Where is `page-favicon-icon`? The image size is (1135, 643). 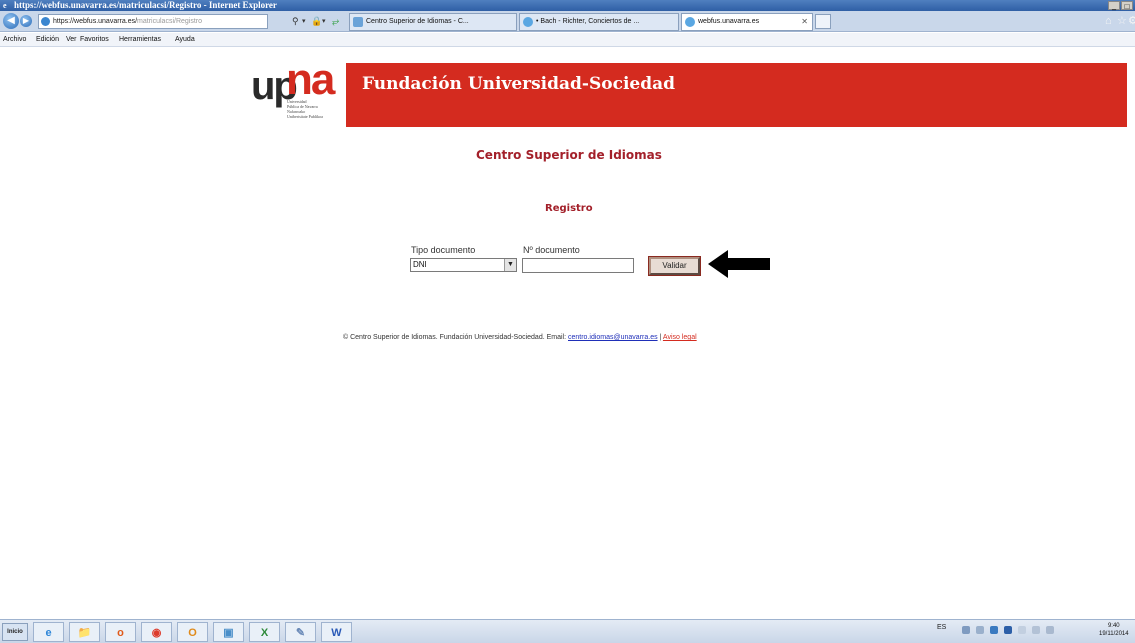
page-favicon-icon is located at coordinates (358, 22).